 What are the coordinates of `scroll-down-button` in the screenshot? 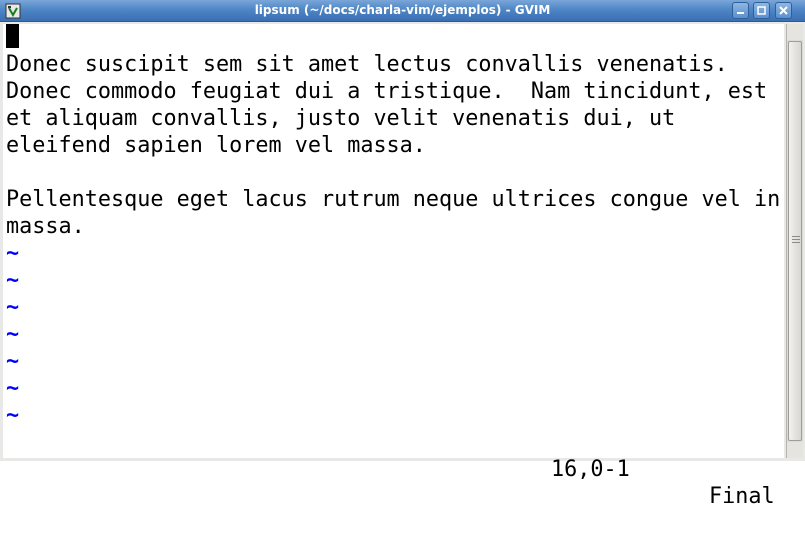 It's located at (795, 450).